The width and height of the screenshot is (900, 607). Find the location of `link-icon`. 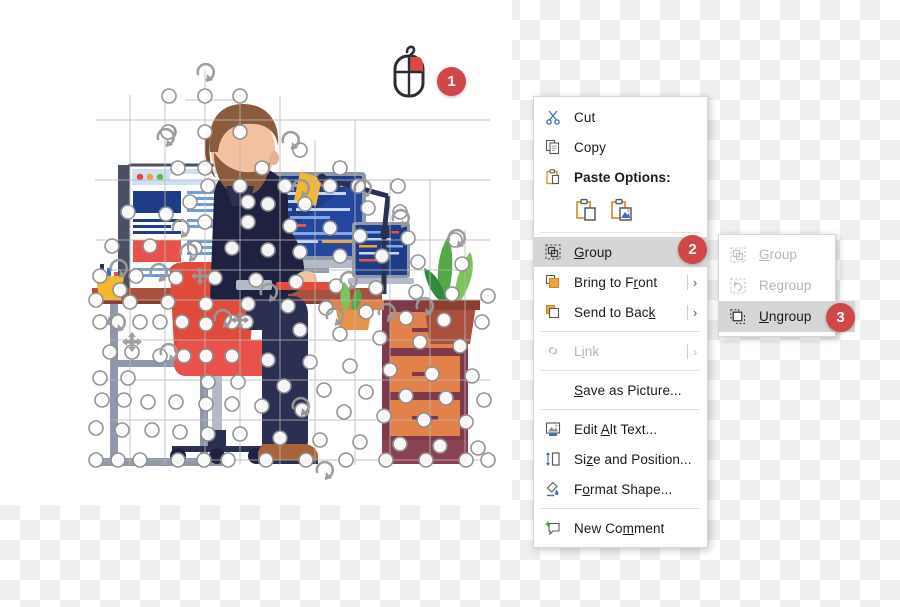

link-icon is located at coordinates (553, 351).